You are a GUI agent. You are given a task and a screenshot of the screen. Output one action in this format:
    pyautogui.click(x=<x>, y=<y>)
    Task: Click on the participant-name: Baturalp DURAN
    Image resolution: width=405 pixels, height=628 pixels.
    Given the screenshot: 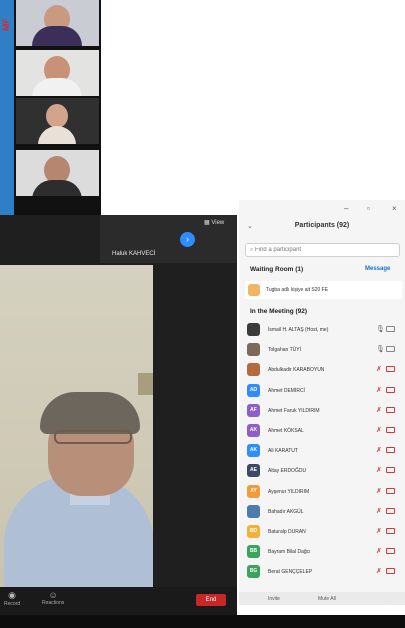 What is the action you would take?
    pyautogui.click(x=287, y=532)
    